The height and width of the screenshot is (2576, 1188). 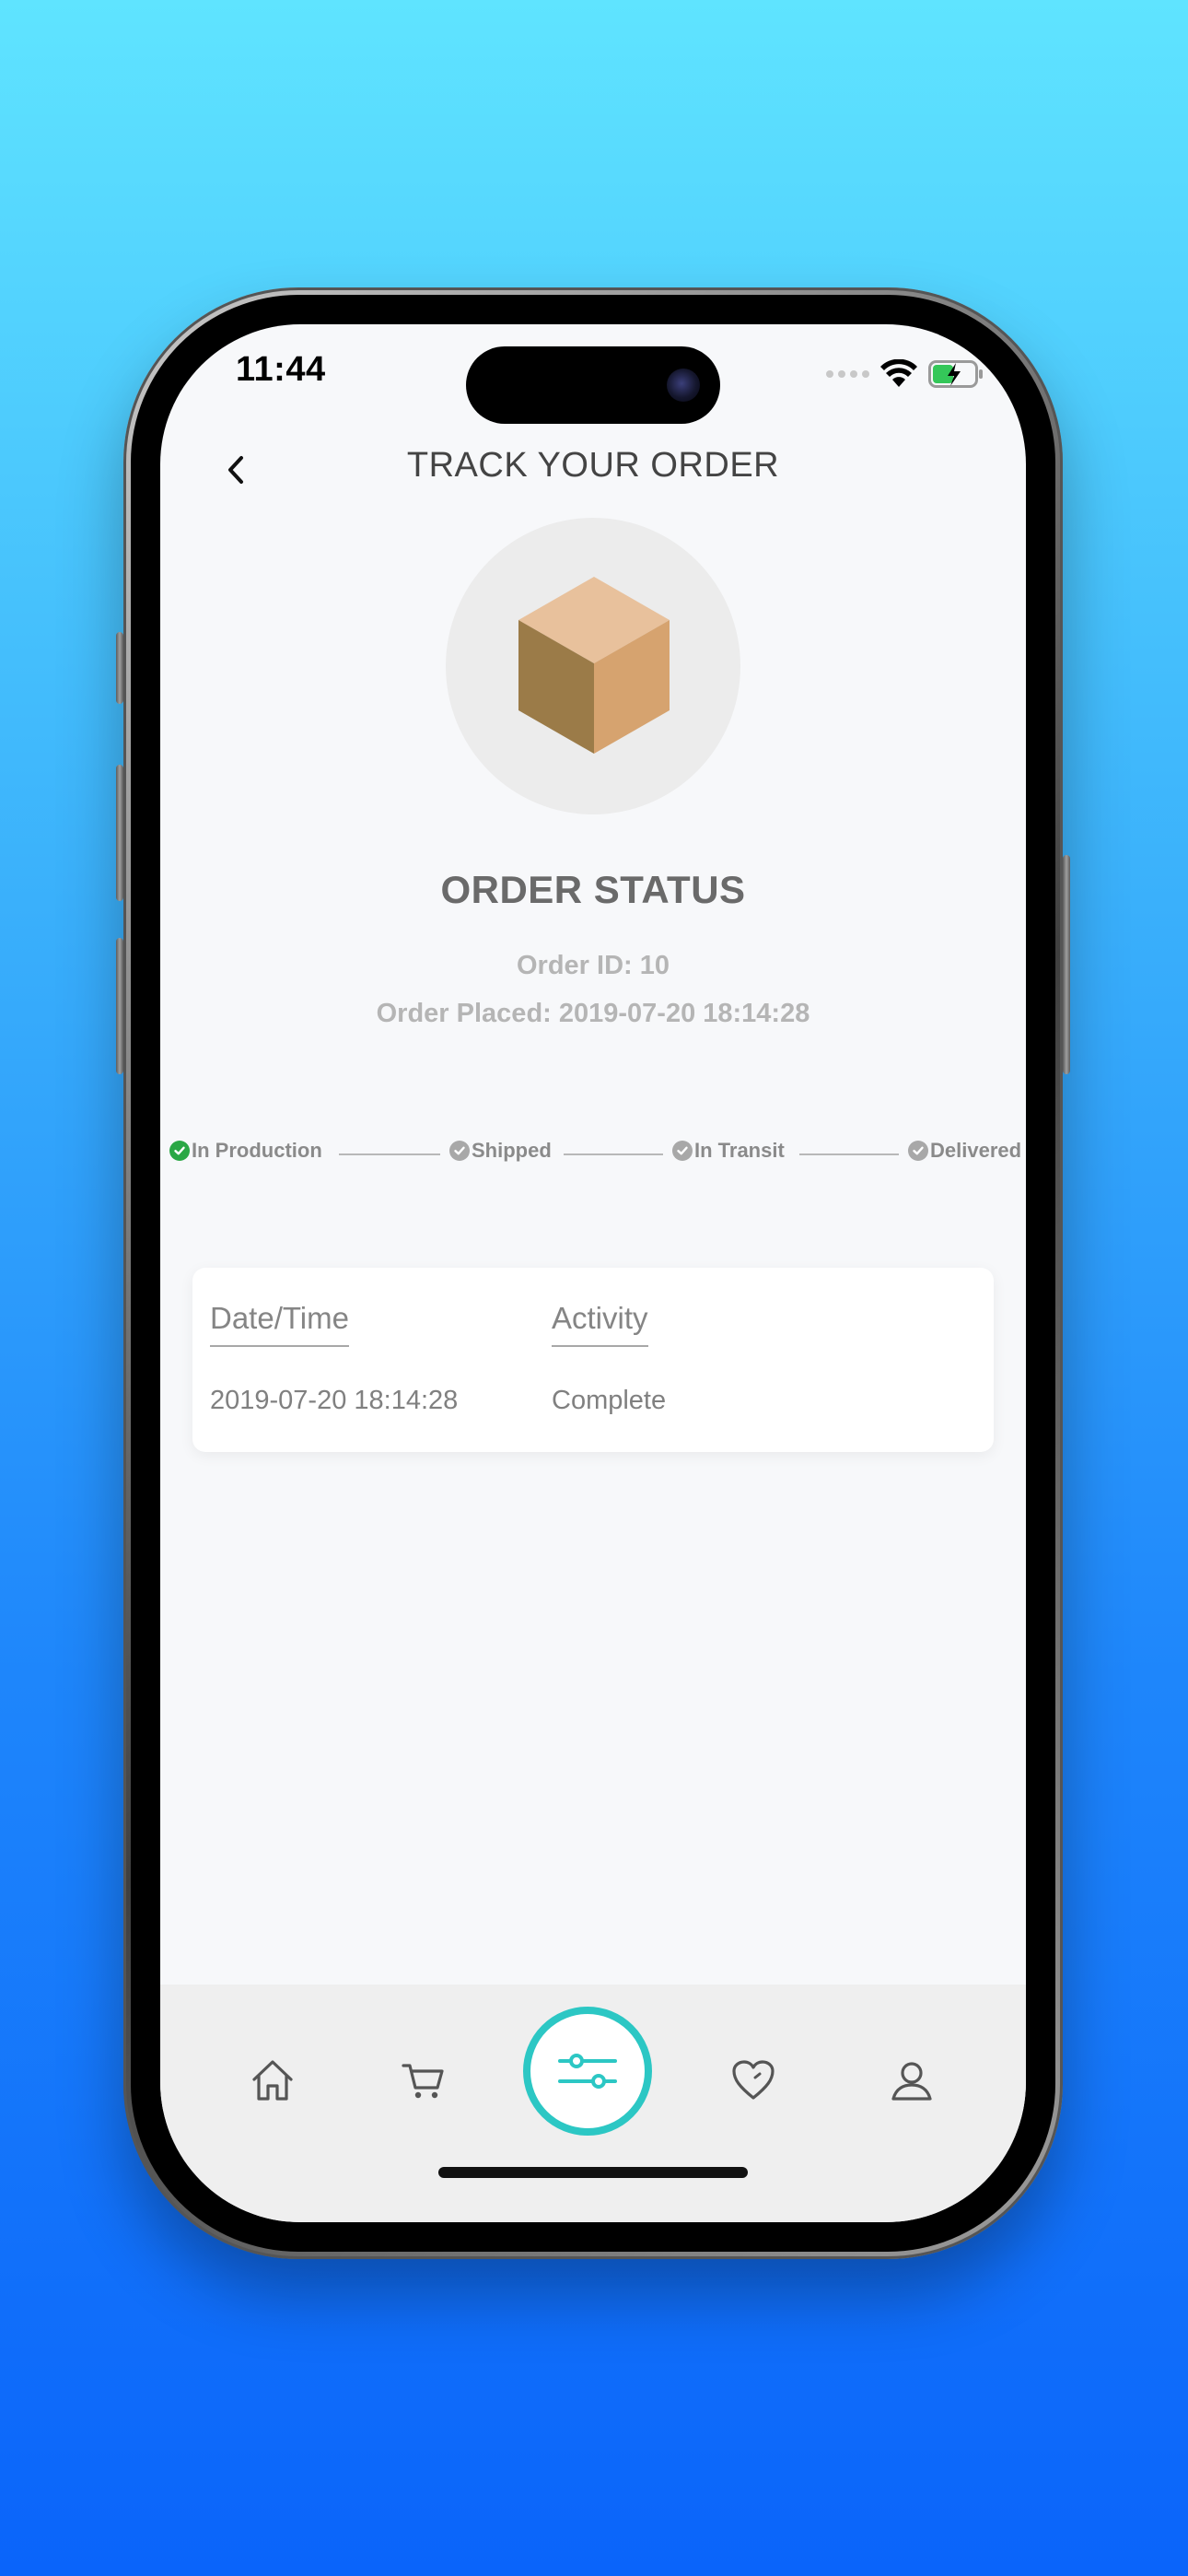 I want to click on package-box-icon, so click(x=594, y=665).